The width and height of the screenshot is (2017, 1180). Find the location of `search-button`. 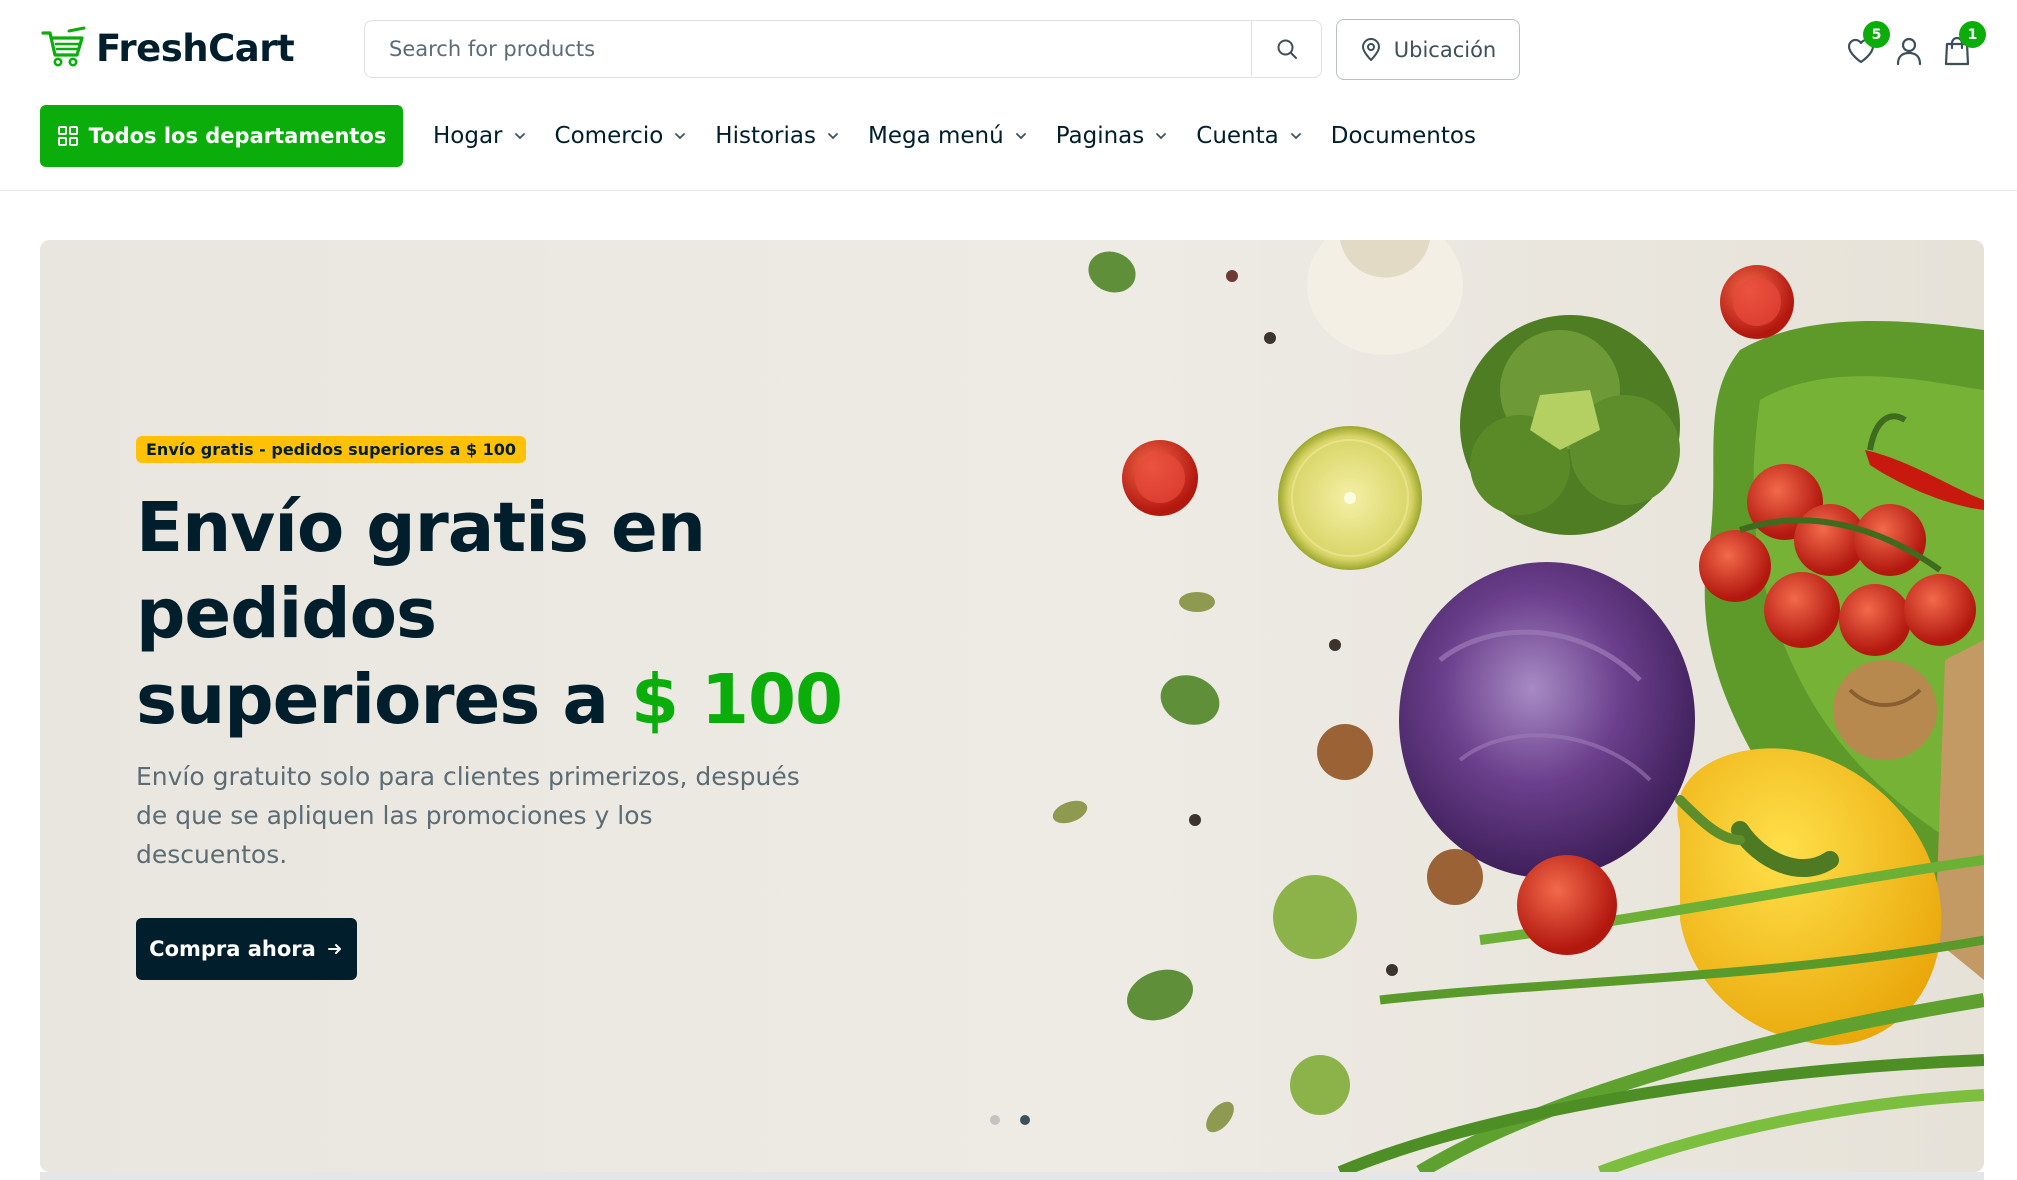

search-button is located at coordinates (1286, 48).